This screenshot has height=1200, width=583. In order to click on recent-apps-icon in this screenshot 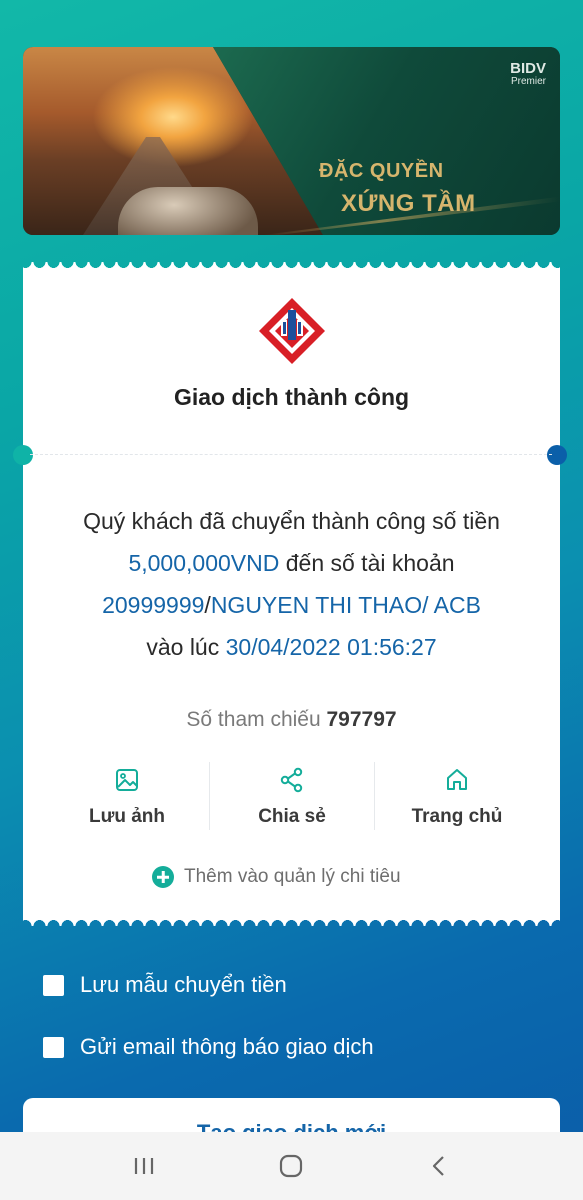, I will do `click(143, 1166)`.